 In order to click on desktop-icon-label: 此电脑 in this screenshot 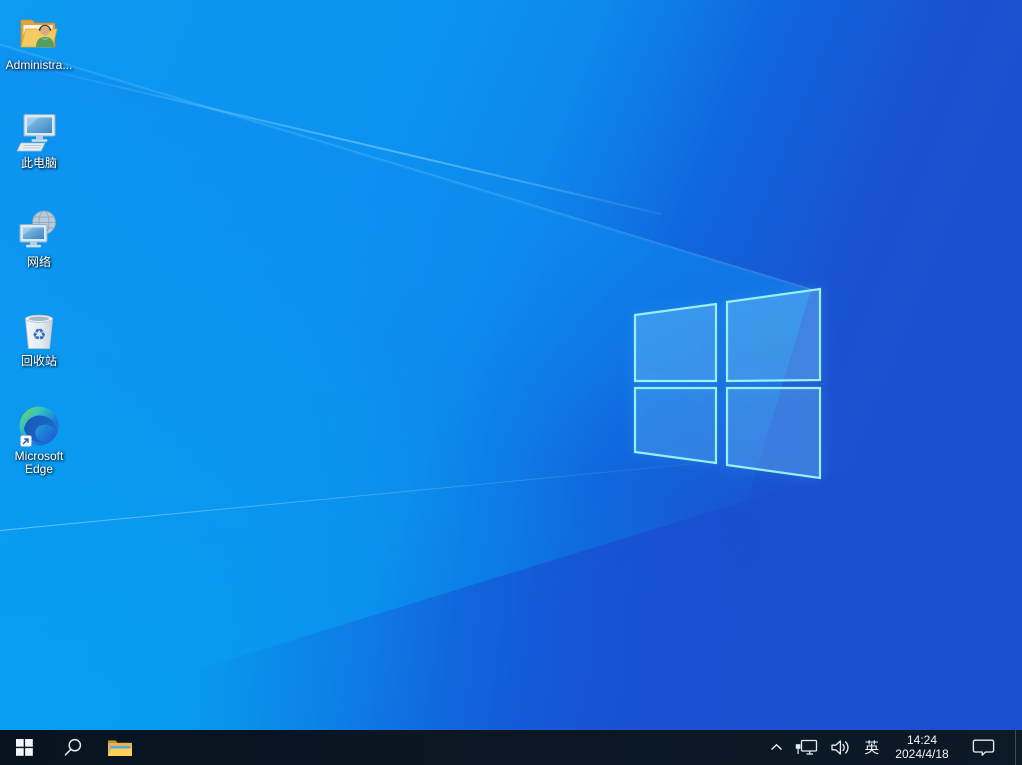, I will do `click(38, 163)`.